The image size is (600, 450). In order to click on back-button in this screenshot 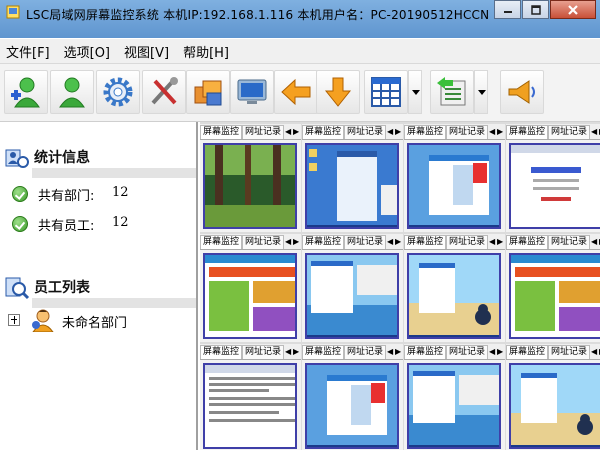, I will do `click(296, 92)`.